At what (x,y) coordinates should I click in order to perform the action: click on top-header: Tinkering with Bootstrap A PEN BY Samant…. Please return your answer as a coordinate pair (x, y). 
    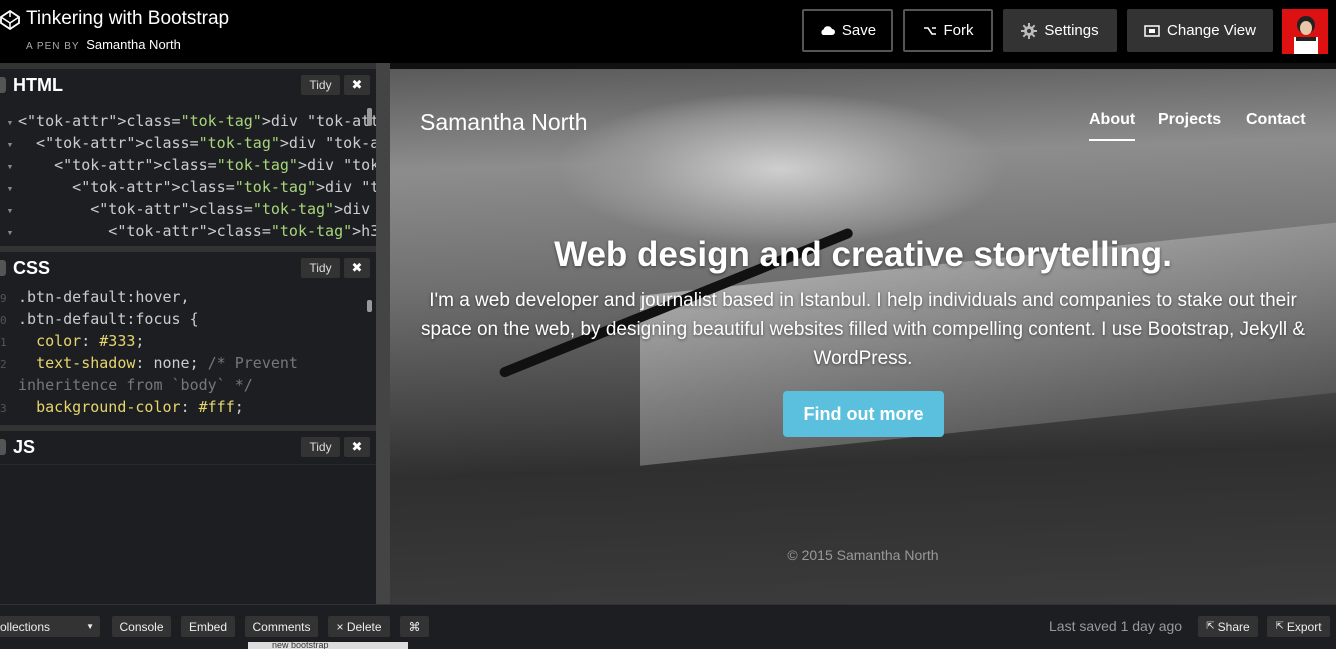
    Looking at the image, I should click on (668, 31).